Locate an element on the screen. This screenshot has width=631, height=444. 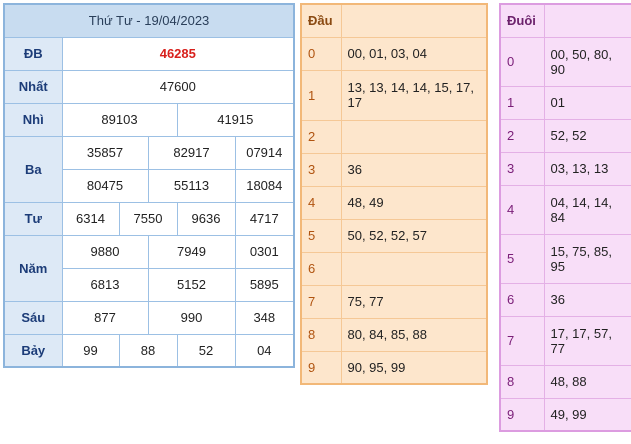
head-row: 4 48, 49 is located at coordinates (394, 203).